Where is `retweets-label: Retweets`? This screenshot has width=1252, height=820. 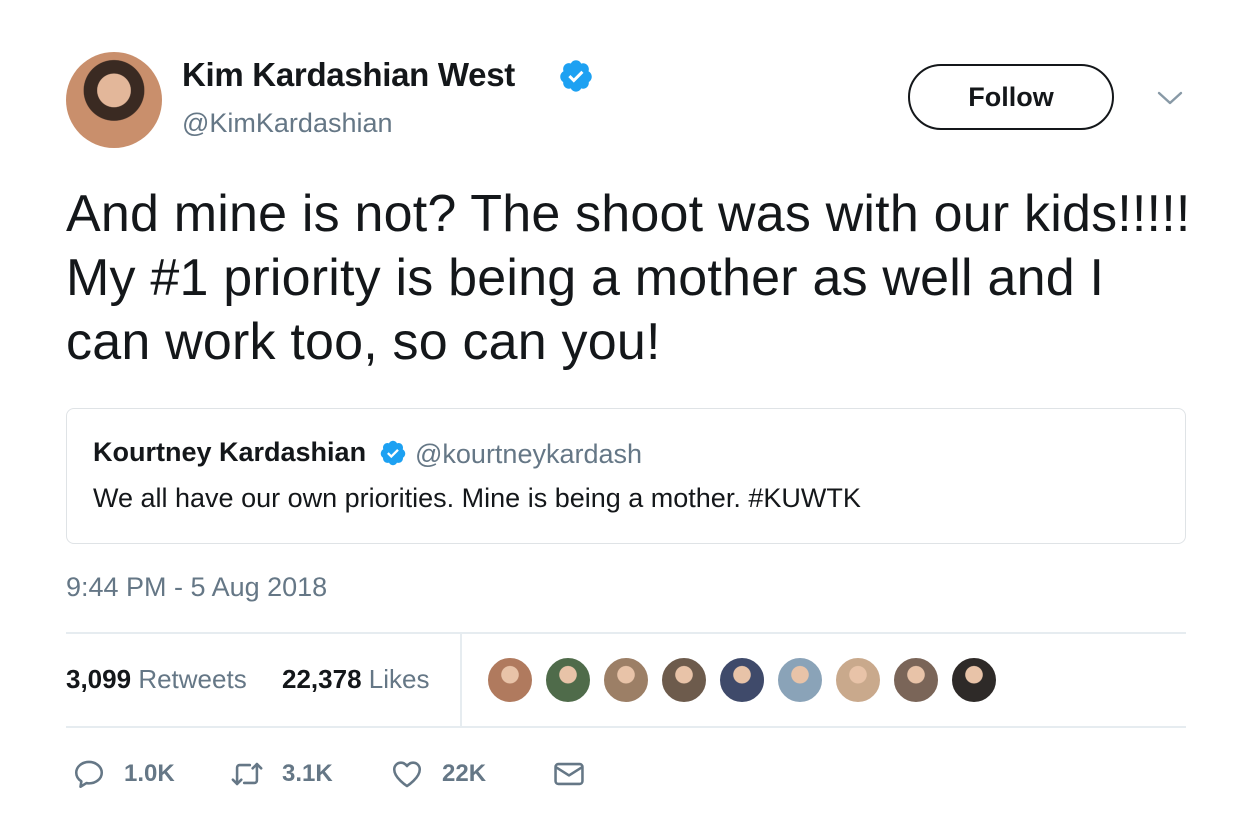 retweets-label: Retweets is located at coordinates (192, 679).